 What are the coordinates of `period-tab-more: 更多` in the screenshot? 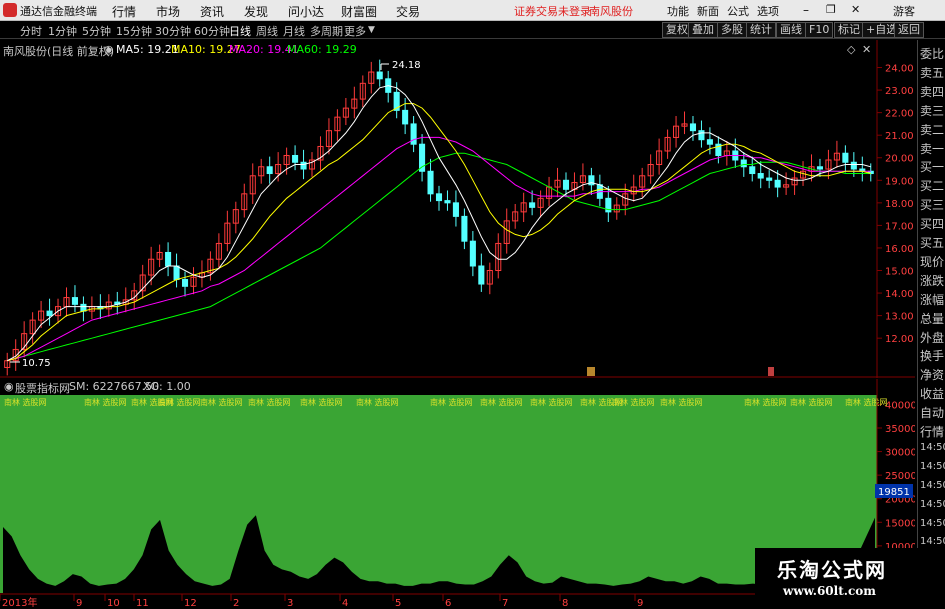 It's located at (355, 31).